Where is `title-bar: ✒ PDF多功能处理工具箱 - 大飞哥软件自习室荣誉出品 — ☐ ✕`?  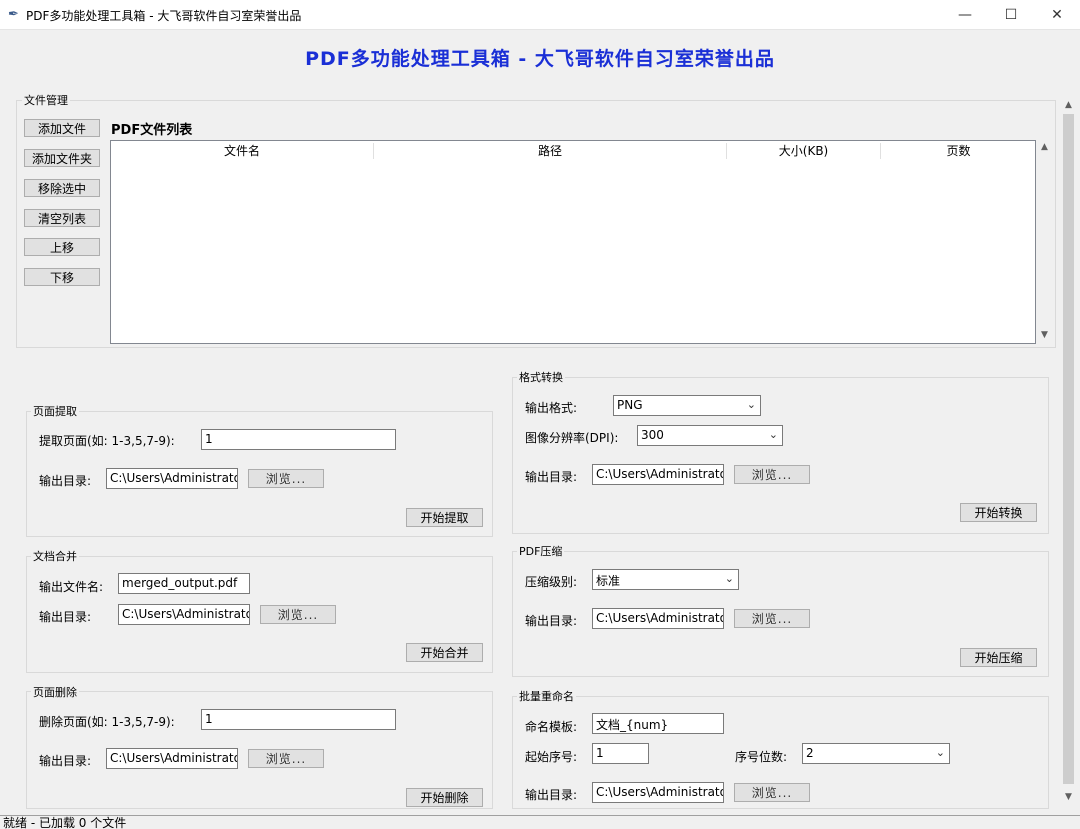
title-bar: ✒ PDF多功能处理工具箱 - 大飞哥软件自习室荣誉出品 — ☐ ✕ is located at coordinates (540, 15).